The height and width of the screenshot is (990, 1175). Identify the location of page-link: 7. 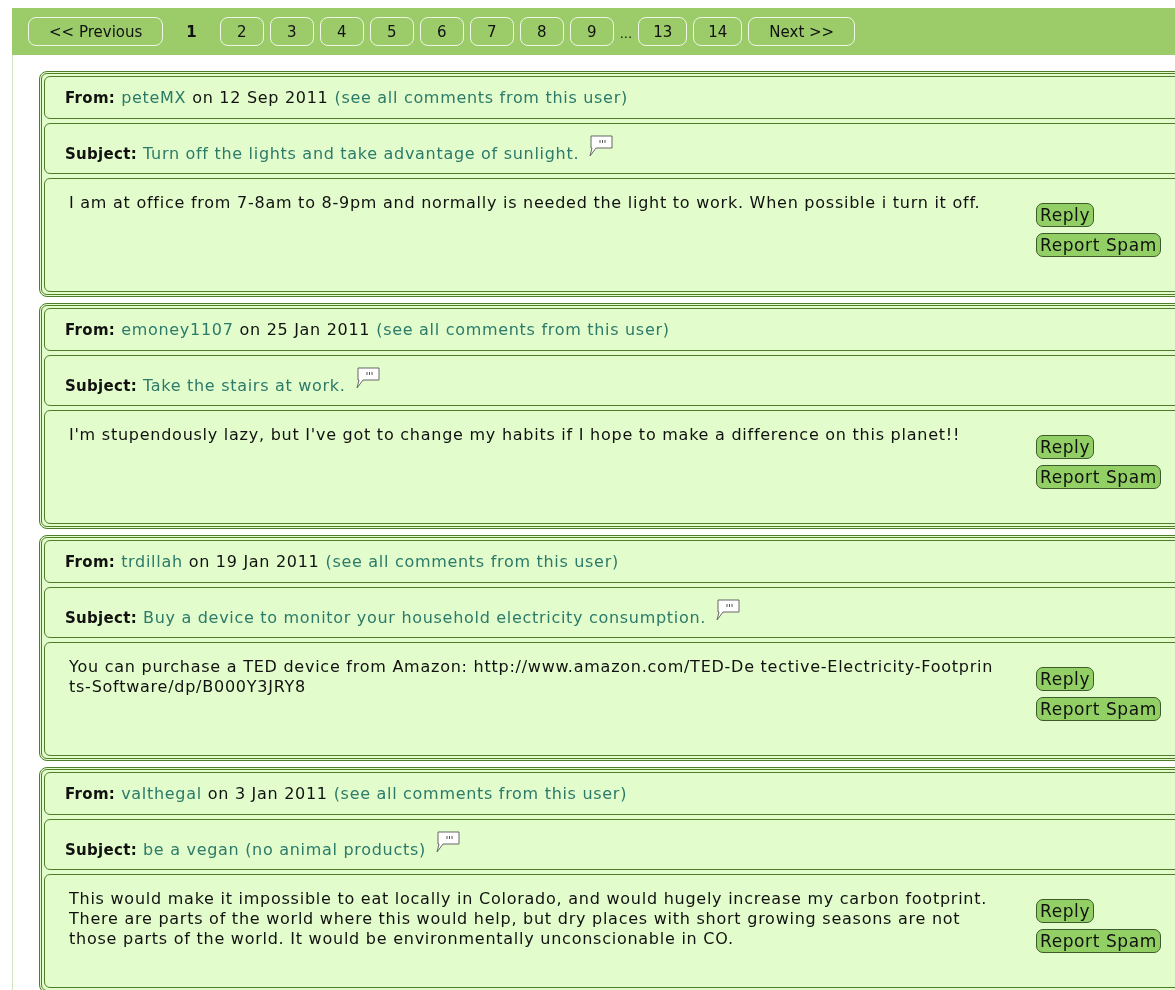
(491, 31).